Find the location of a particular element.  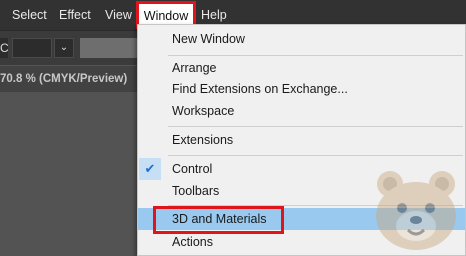

menu-item-extensions: Extensions is located at coordinates (301, 140).